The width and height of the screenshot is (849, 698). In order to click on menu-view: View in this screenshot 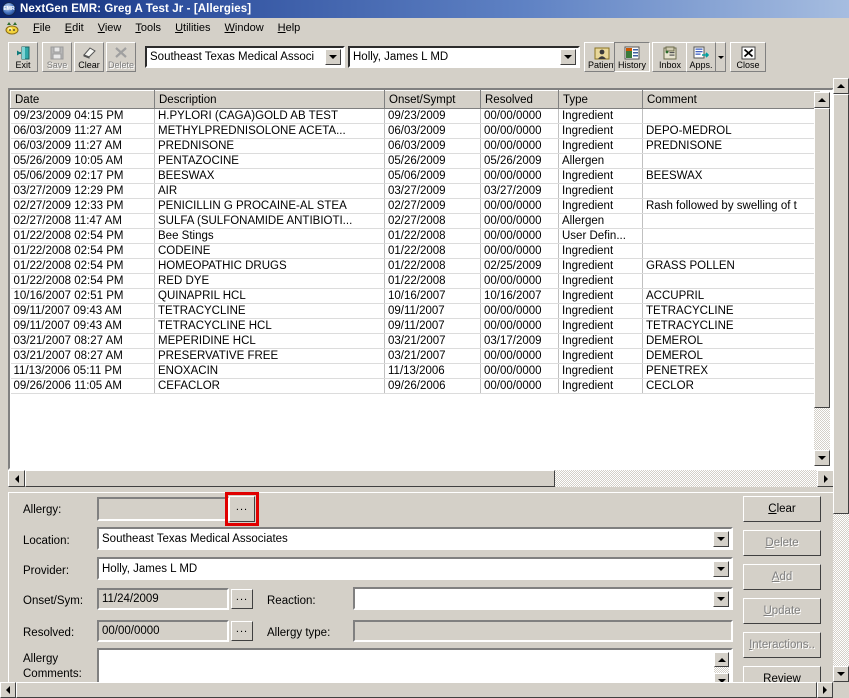, I will do `click(110, 28)`.